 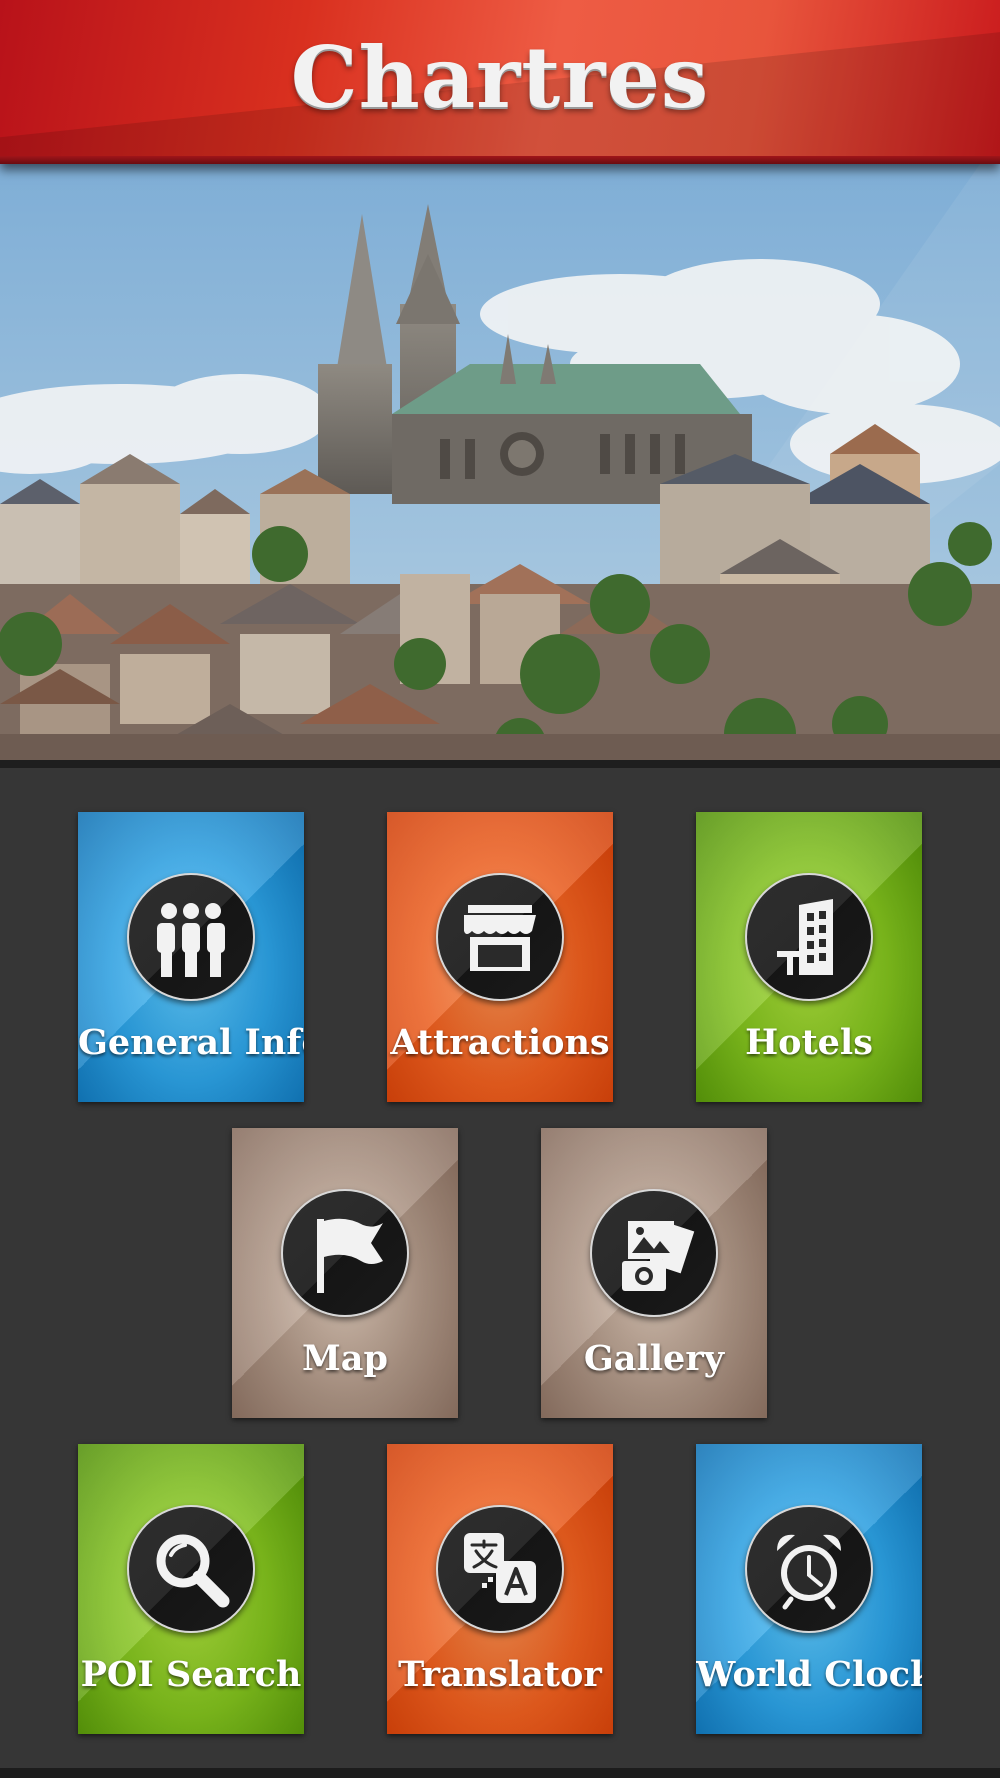 What do you see at coordinates (191, 1569) in the screenshot?
I see `magnifier-icon` at bounding box center [191, 1569].